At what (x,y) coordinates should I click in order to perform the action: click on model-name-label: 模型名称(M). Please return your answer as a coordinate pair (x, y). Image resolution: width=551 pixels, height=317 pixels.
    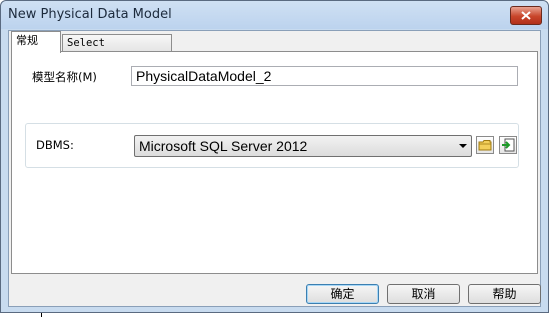
    Looking at the image, I should click on (64, 77).